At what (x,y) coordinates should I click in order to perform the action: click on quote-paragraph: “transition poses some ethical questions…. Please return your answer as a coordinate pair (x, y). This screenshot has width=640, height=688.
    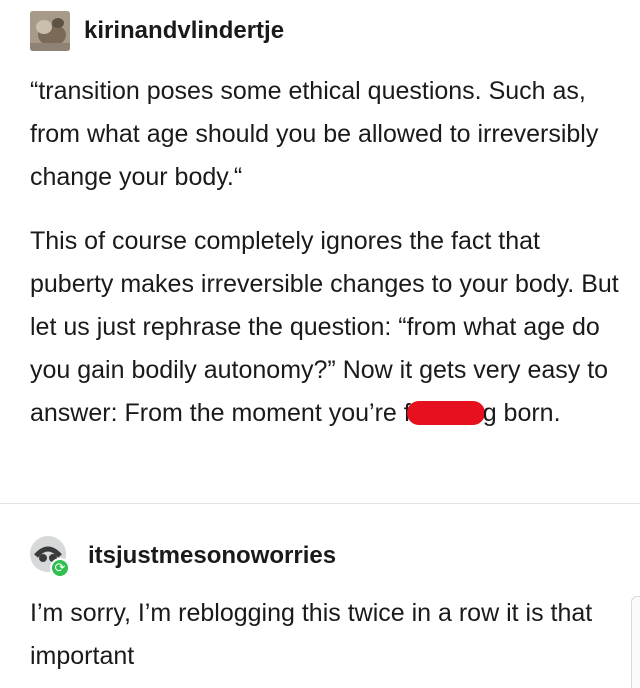
    Looking at the image, I should click on (314, 134).